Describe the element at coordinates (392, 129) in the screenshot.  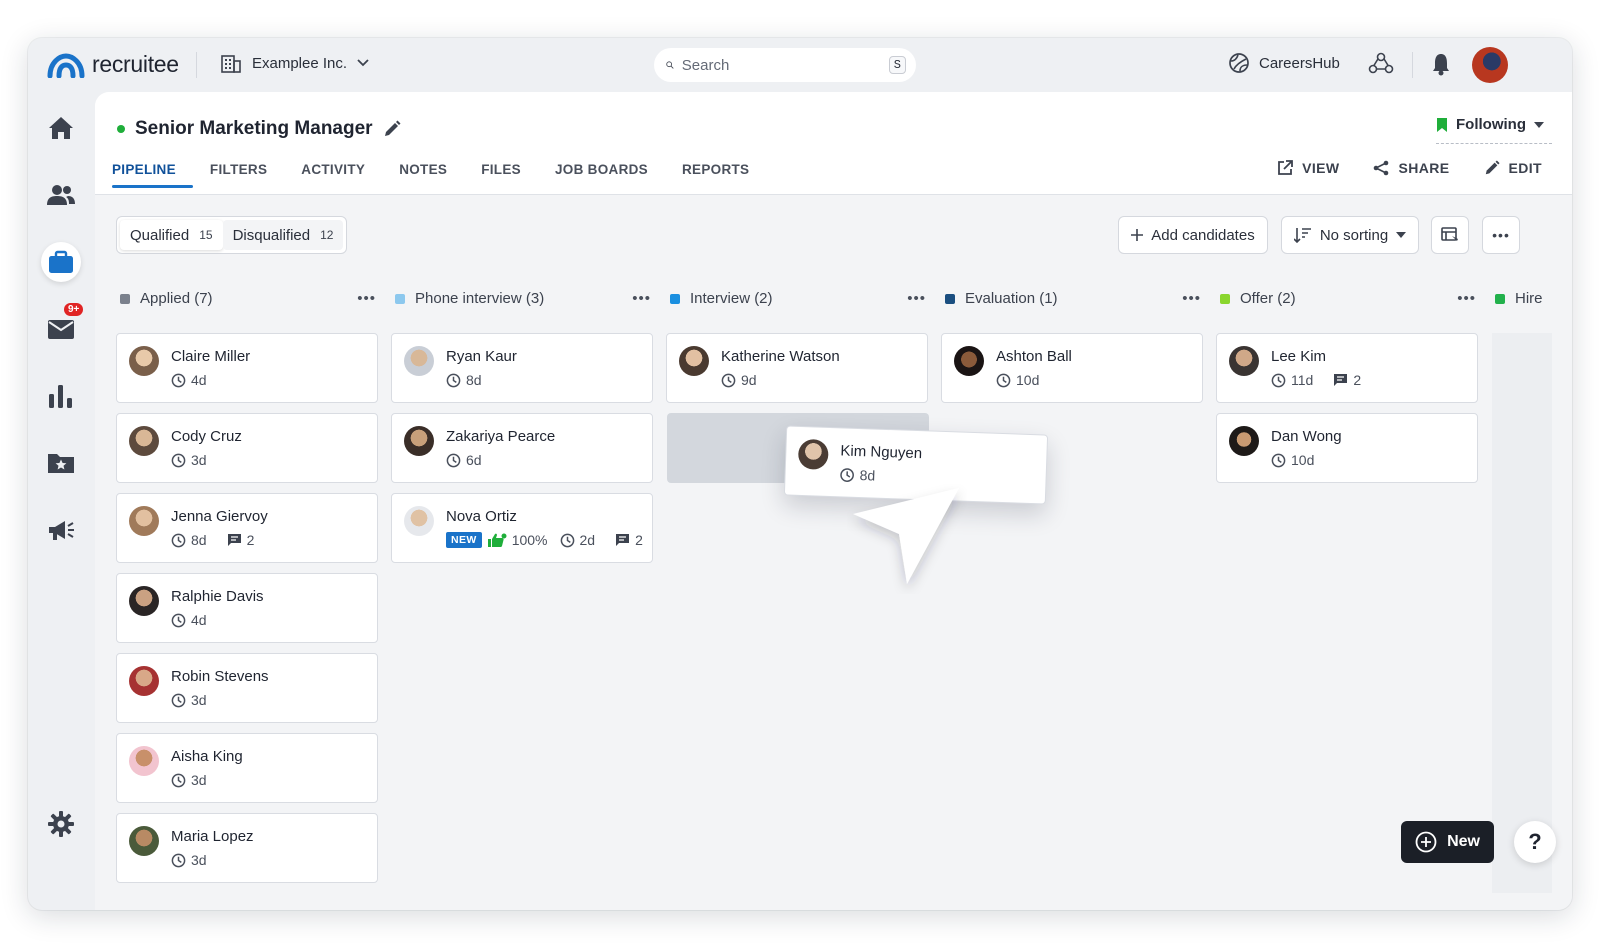
I see `pencil-icon` at that location.